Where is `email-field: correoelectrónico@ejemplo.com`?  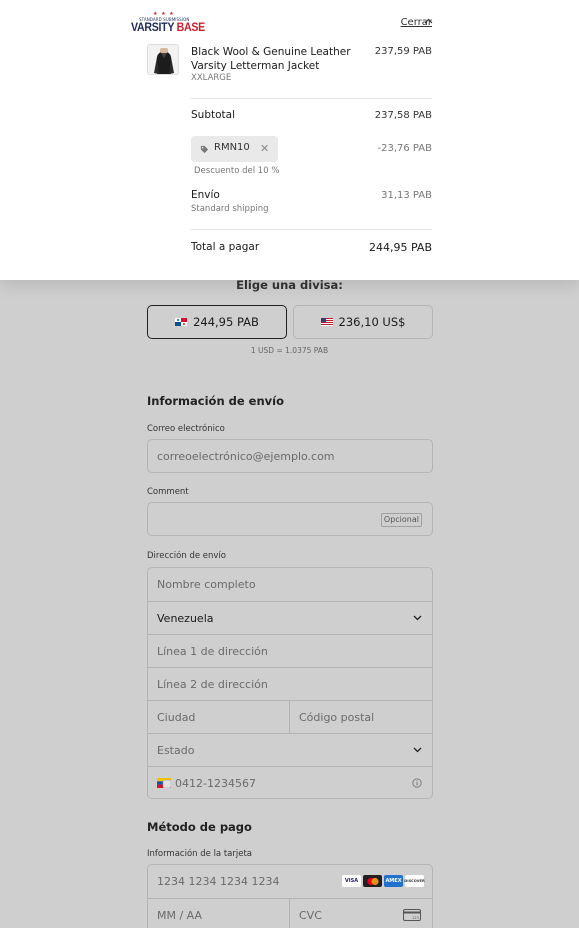
email-field: correoelectrónico@ejemplo.com is located at coordinates (290, 456).